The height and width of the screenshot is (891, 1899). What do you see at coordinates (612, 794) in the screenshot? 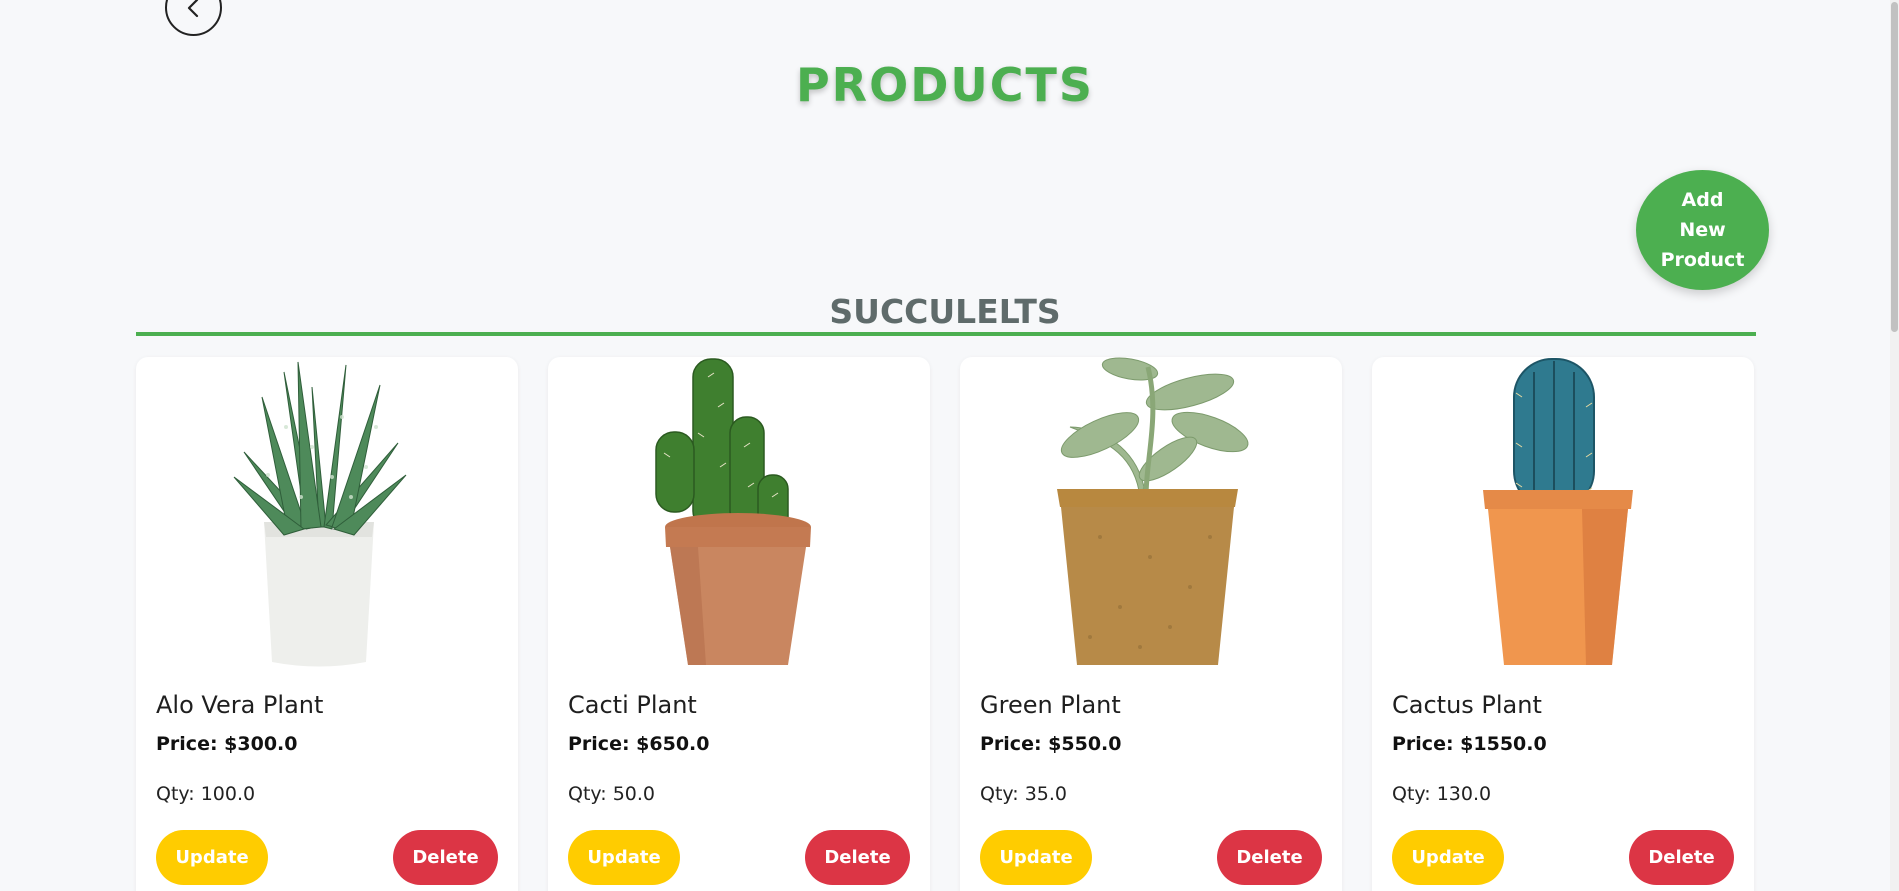
I see `product-qty: Qty: 50.0` at bounding box center [612, 794].